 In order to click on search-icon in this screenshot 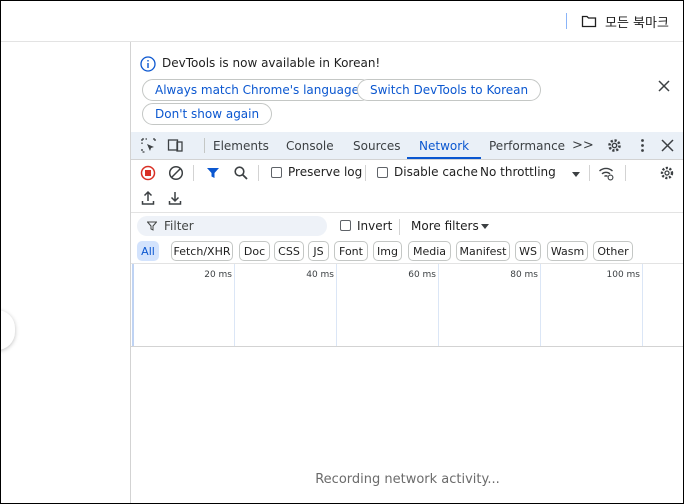, I will do `click(241, 173)`.